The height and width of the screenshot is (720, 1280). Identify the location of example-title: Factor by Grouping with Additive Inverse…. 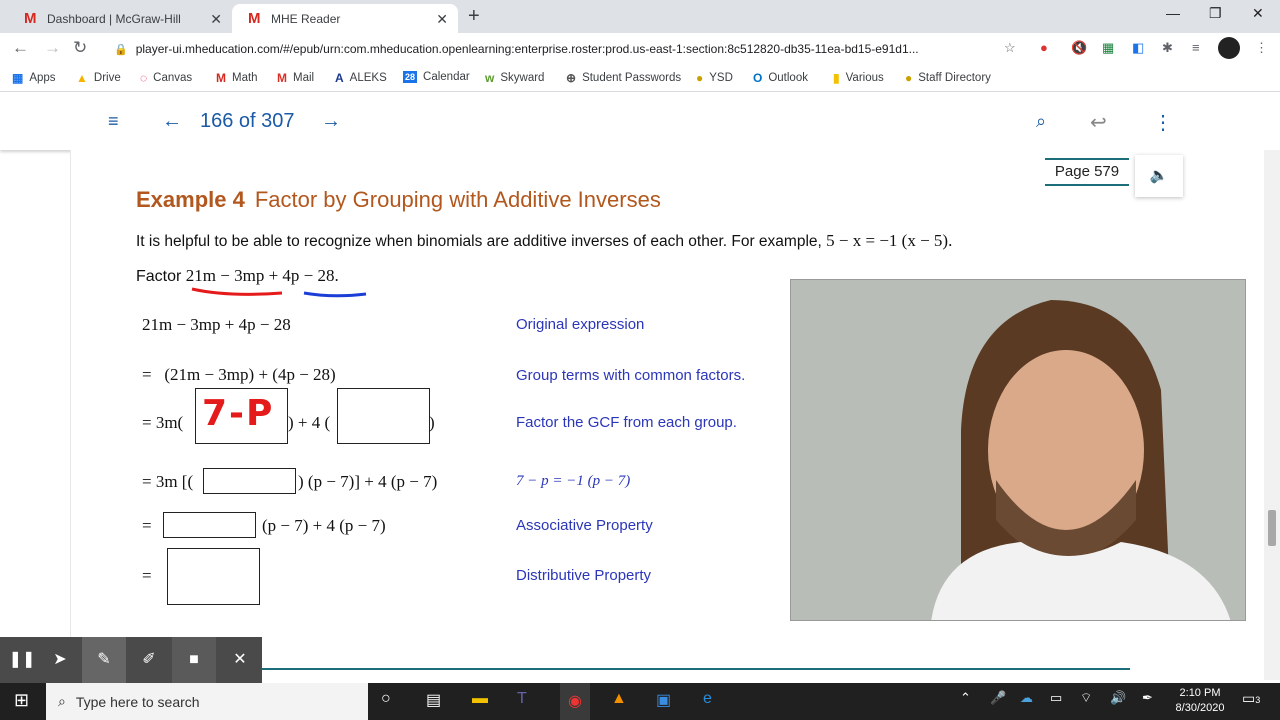
(457, 199).